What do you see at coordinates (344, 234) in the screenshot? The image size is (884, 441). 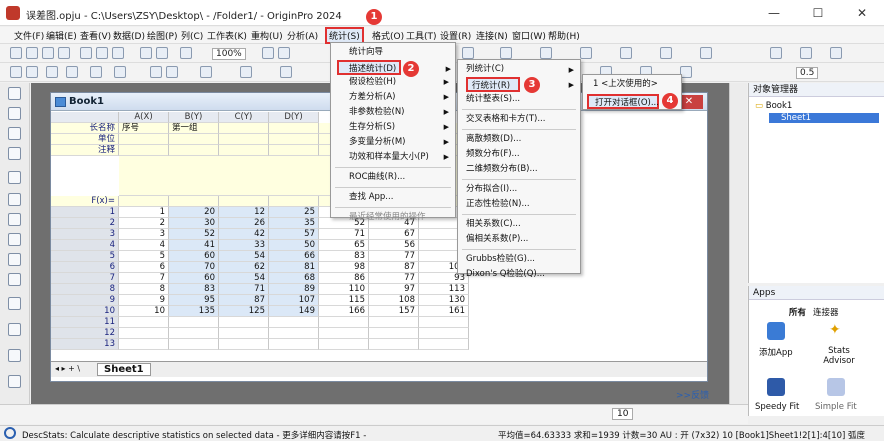 I see `data-cell: 71` at bounding box center [344, 234].